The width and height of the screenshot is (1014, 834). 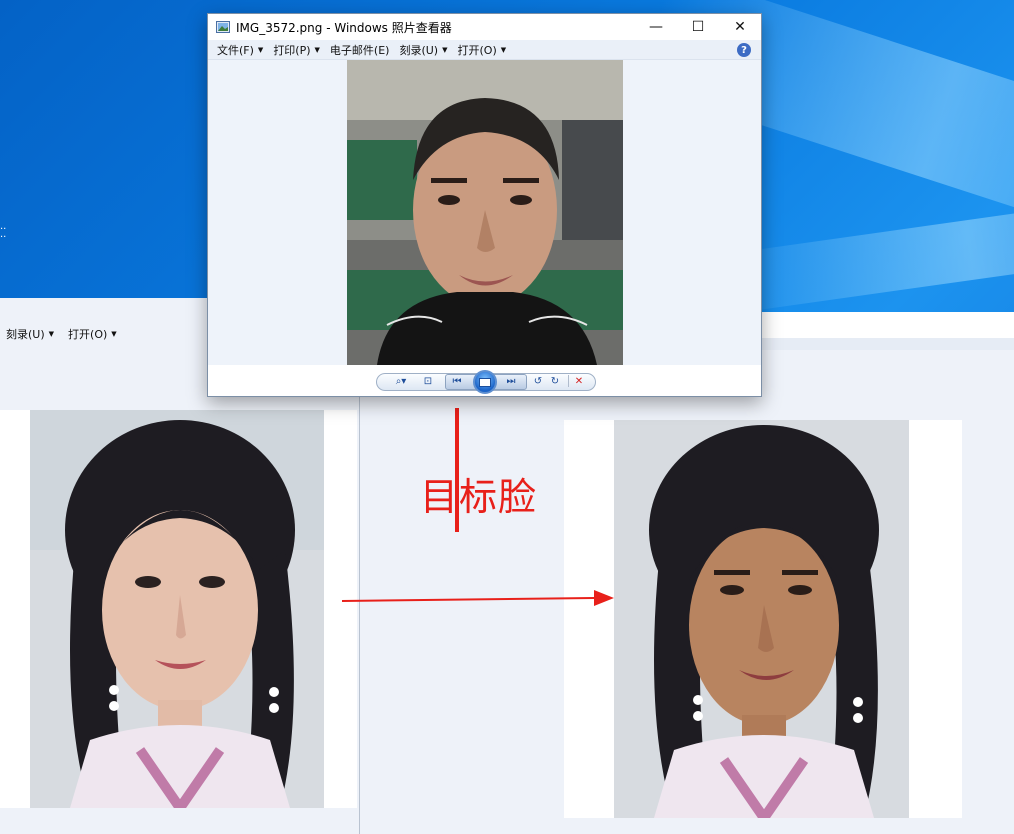 I want to click on target-face-label: 目标脸, so click(x=479, y=497).